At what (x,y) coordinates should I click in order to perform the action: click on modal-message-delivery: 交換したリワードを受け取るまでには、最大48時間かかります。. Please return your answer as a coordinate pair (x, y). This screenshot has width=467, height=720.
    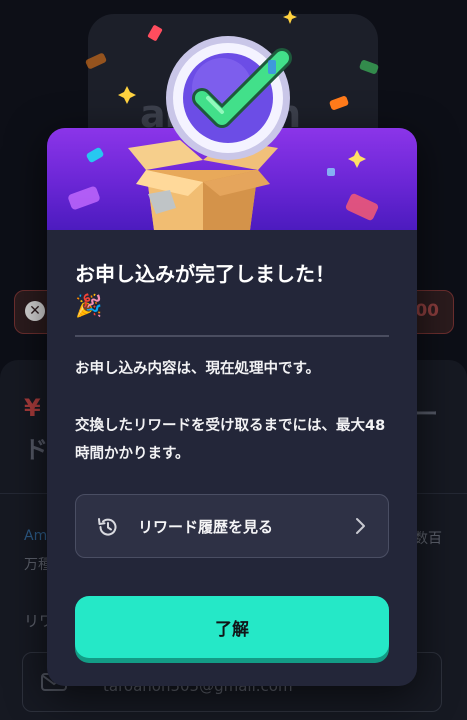
    Looking at the image, I should click on (230, 440).